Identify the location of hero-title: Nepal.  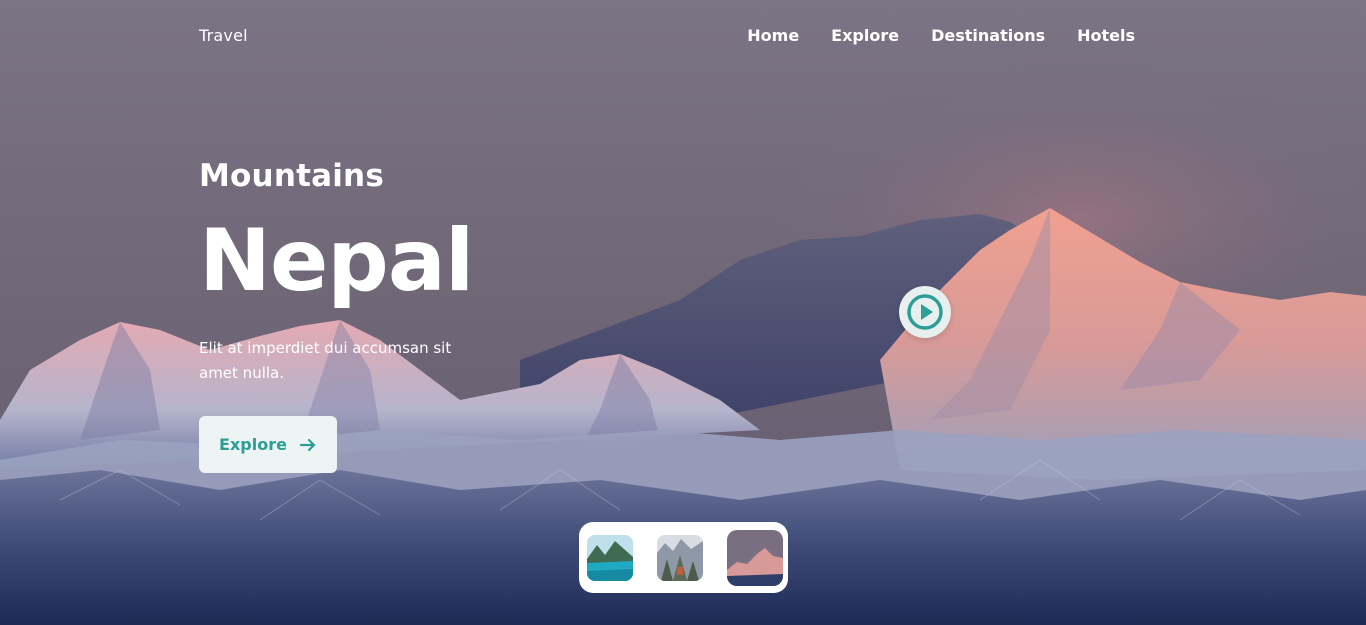
(336, 261).